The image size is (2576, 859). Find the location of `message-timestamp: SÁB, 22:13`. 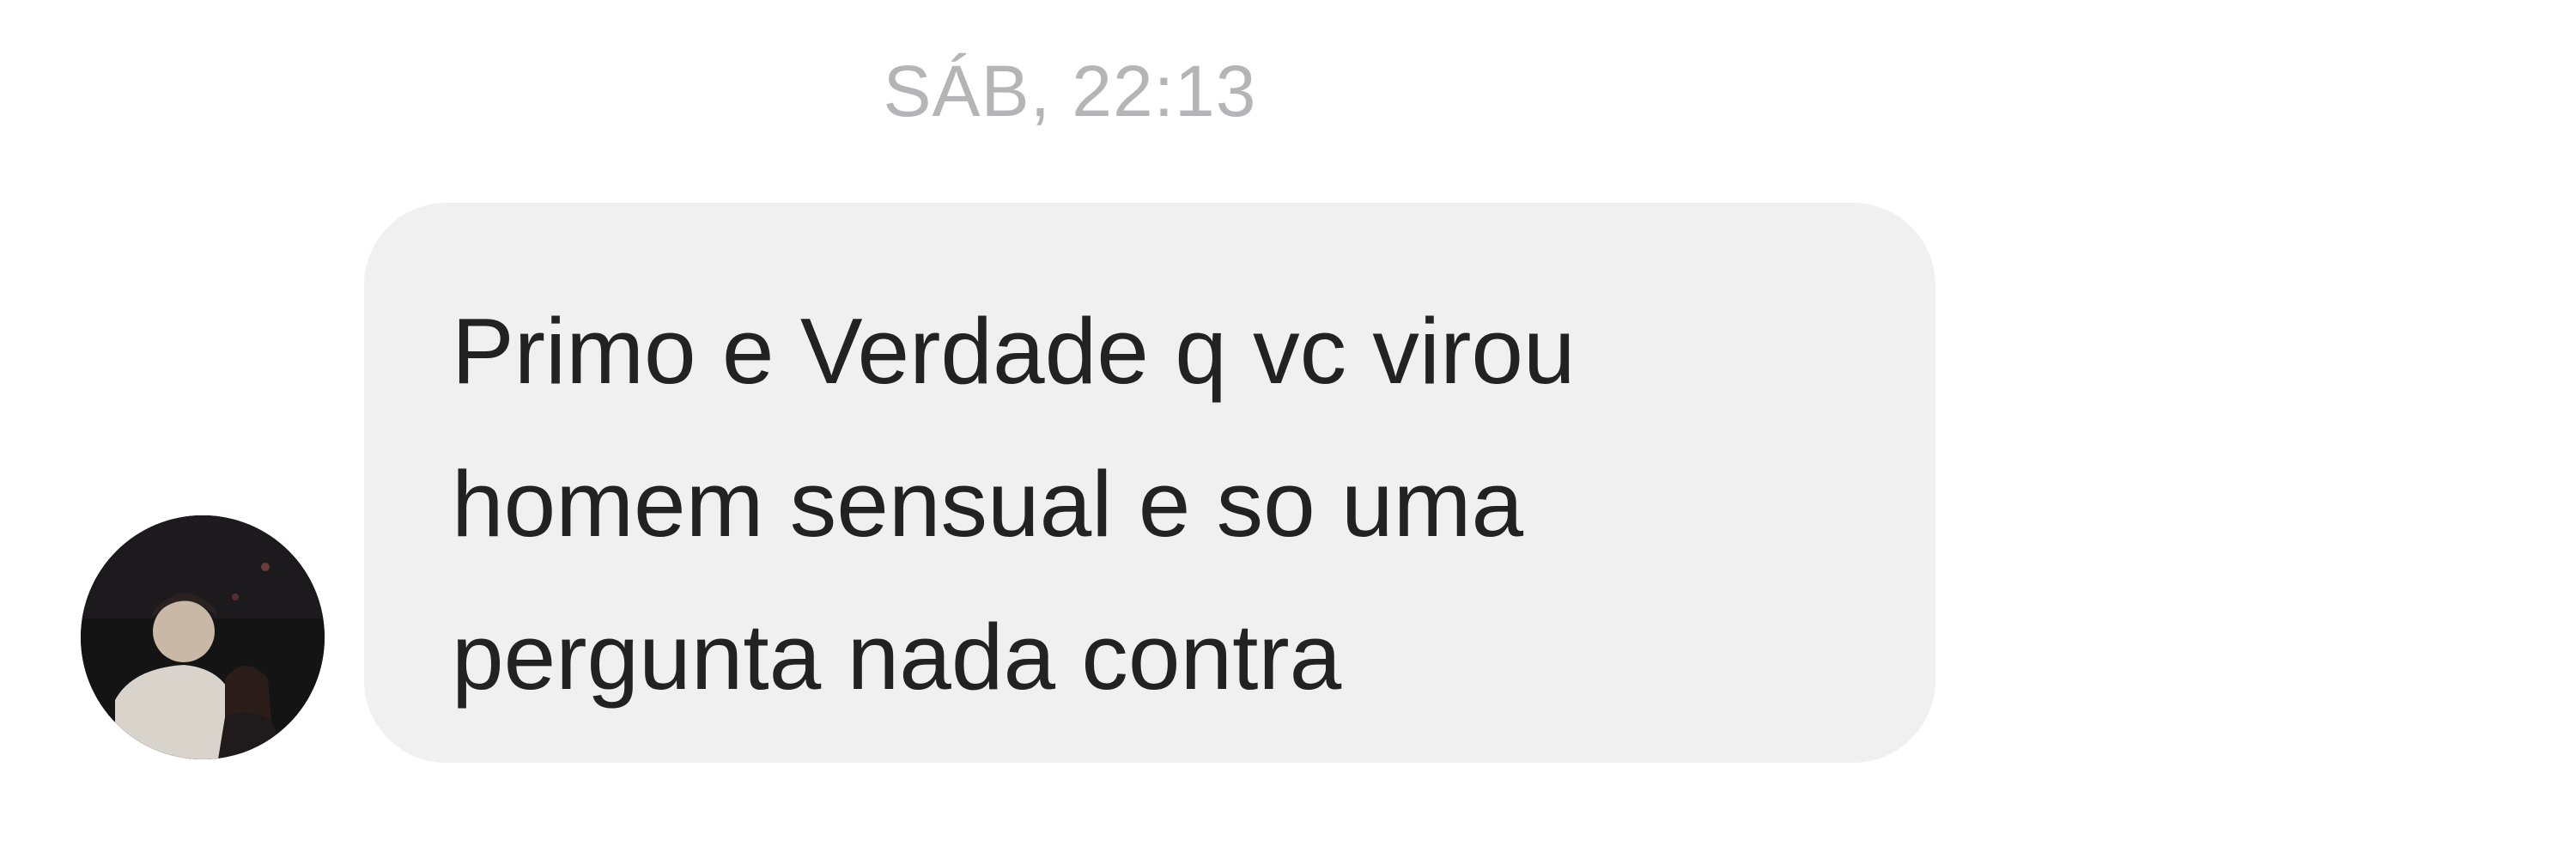

message-timestamp: SÁB, 22:13 is located at coordinates (1070, 91).